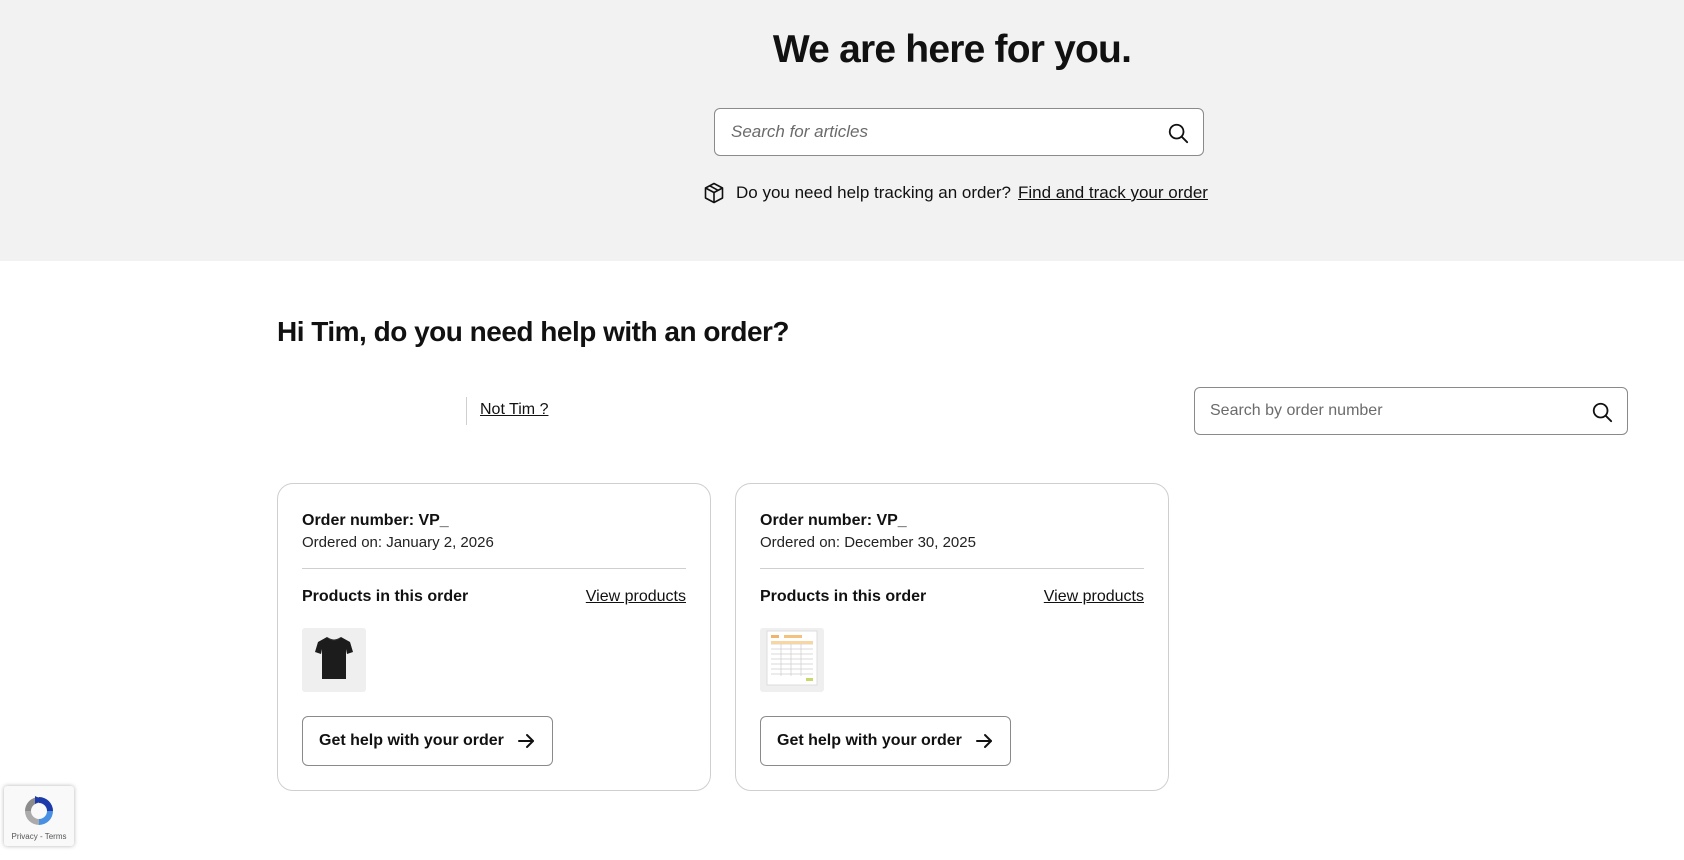 This screenshot has width=1684, height=860. I want to click on orders-greeting: Hi Tim, do you need help with an order?, so click(533, 331).